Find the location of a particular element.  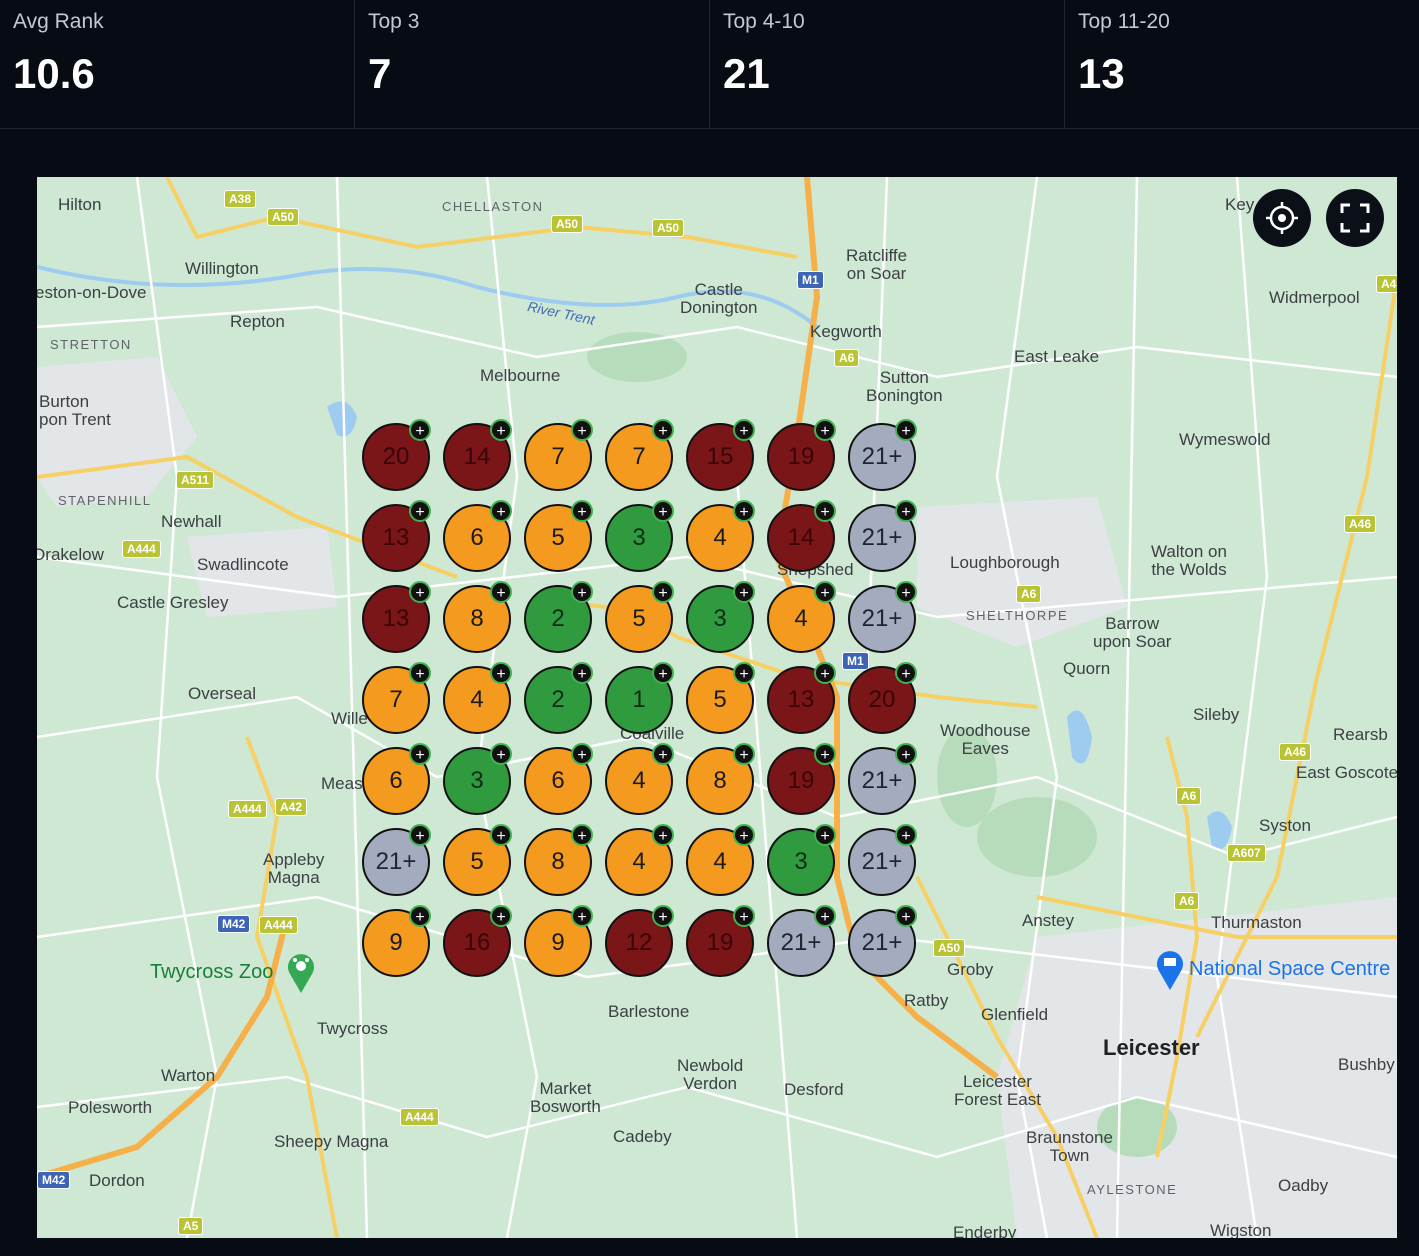

locate-button is located at coordinates (1282, 218).